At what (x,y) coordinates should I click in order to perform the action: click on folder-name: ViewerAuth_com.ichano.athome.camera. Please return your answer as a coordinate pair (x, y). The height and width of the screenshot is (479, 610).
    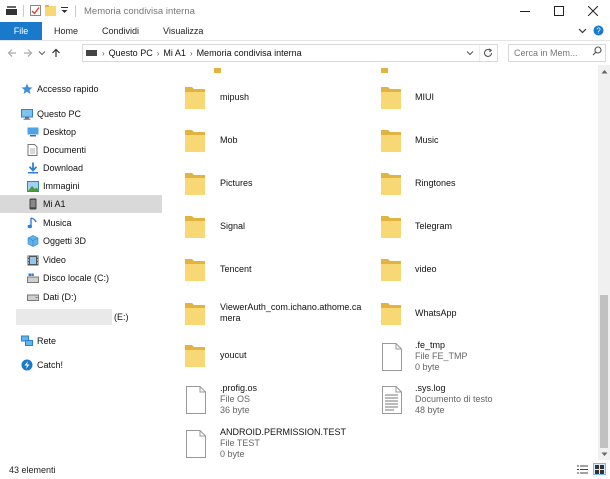
    Looking at the image, I should click on (291, 312).